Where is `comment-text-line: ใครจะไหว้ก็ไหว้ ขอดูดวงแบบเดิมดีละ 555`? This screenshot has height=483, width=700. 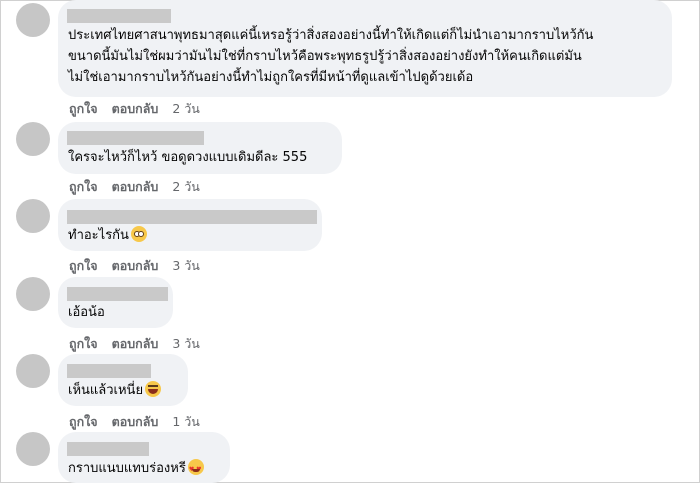
comment-text-line: ใครจะไหว้ก็ไหว้ ขอดูดวงแบบเดิมดีละ 555 is located at coordinates (188, 157).